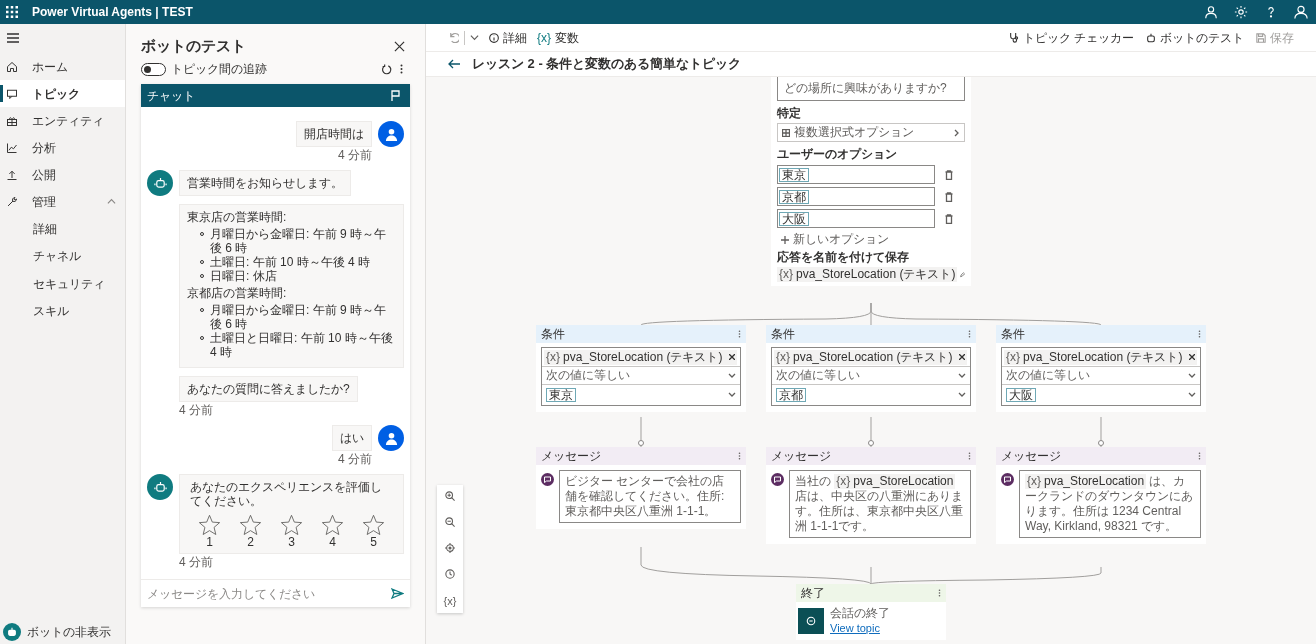 Image resolution: width=1316 pixels, height=644 pixels. I want to click on star-number: 4, so click(332, 542).